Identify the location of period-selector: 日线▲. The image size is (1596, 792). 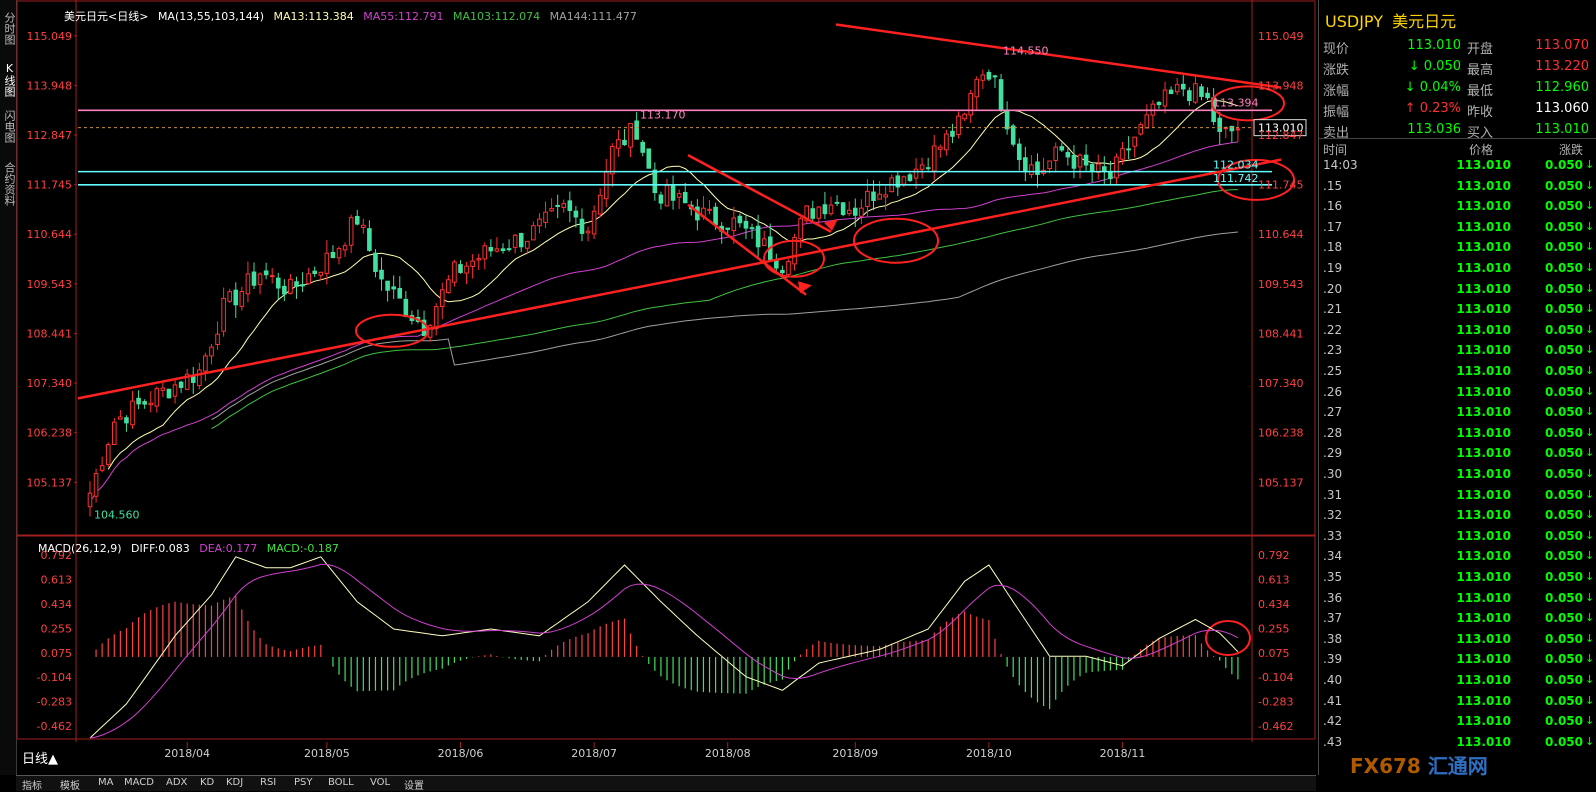
(40, 757).